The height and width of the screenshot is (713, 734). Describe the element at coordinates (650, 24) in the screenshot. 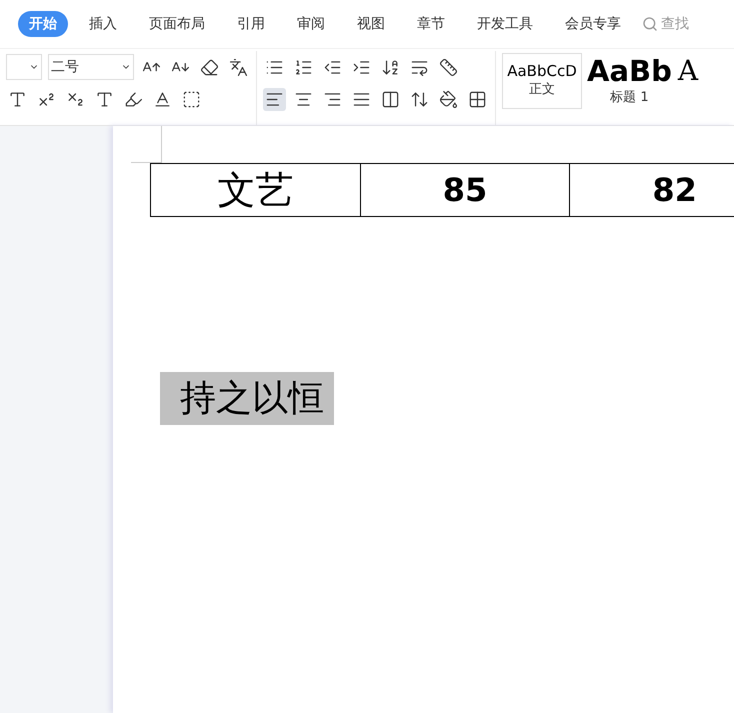

I see `search-icon` at that location.